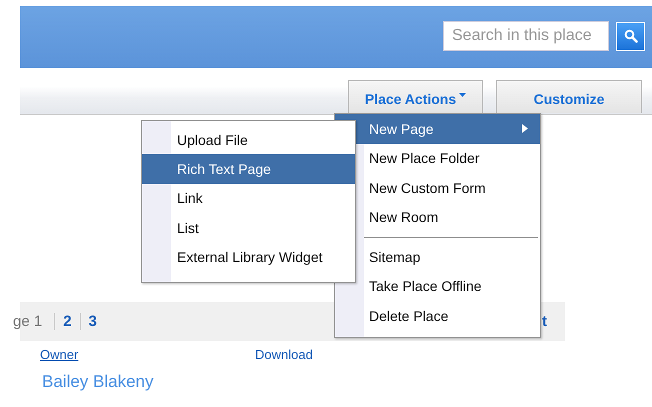 The width and height of the screenshot is (652, 407). What do you see at coordinates (437, 129) in the screenshot?
I see `menu-item: New Page` at bounding box center [437, 129].